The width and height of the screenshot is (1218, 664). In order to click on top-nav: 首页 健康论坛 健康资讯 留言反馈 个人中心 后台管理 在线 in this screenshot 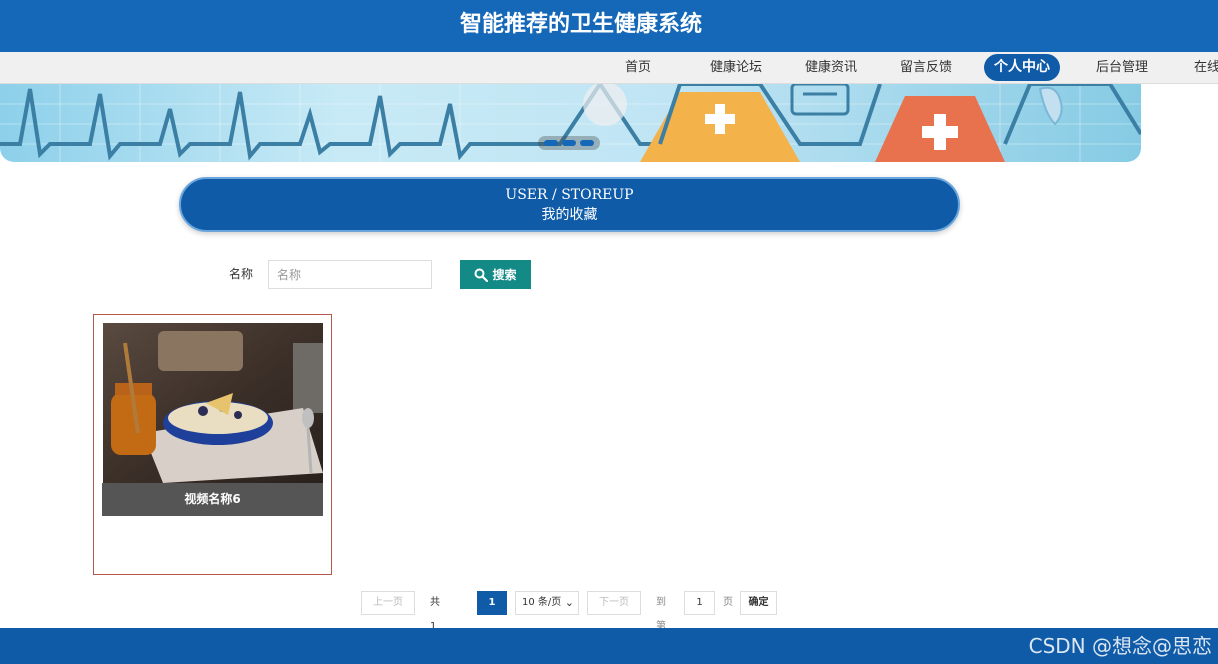, I will do `click(609, 68)`.